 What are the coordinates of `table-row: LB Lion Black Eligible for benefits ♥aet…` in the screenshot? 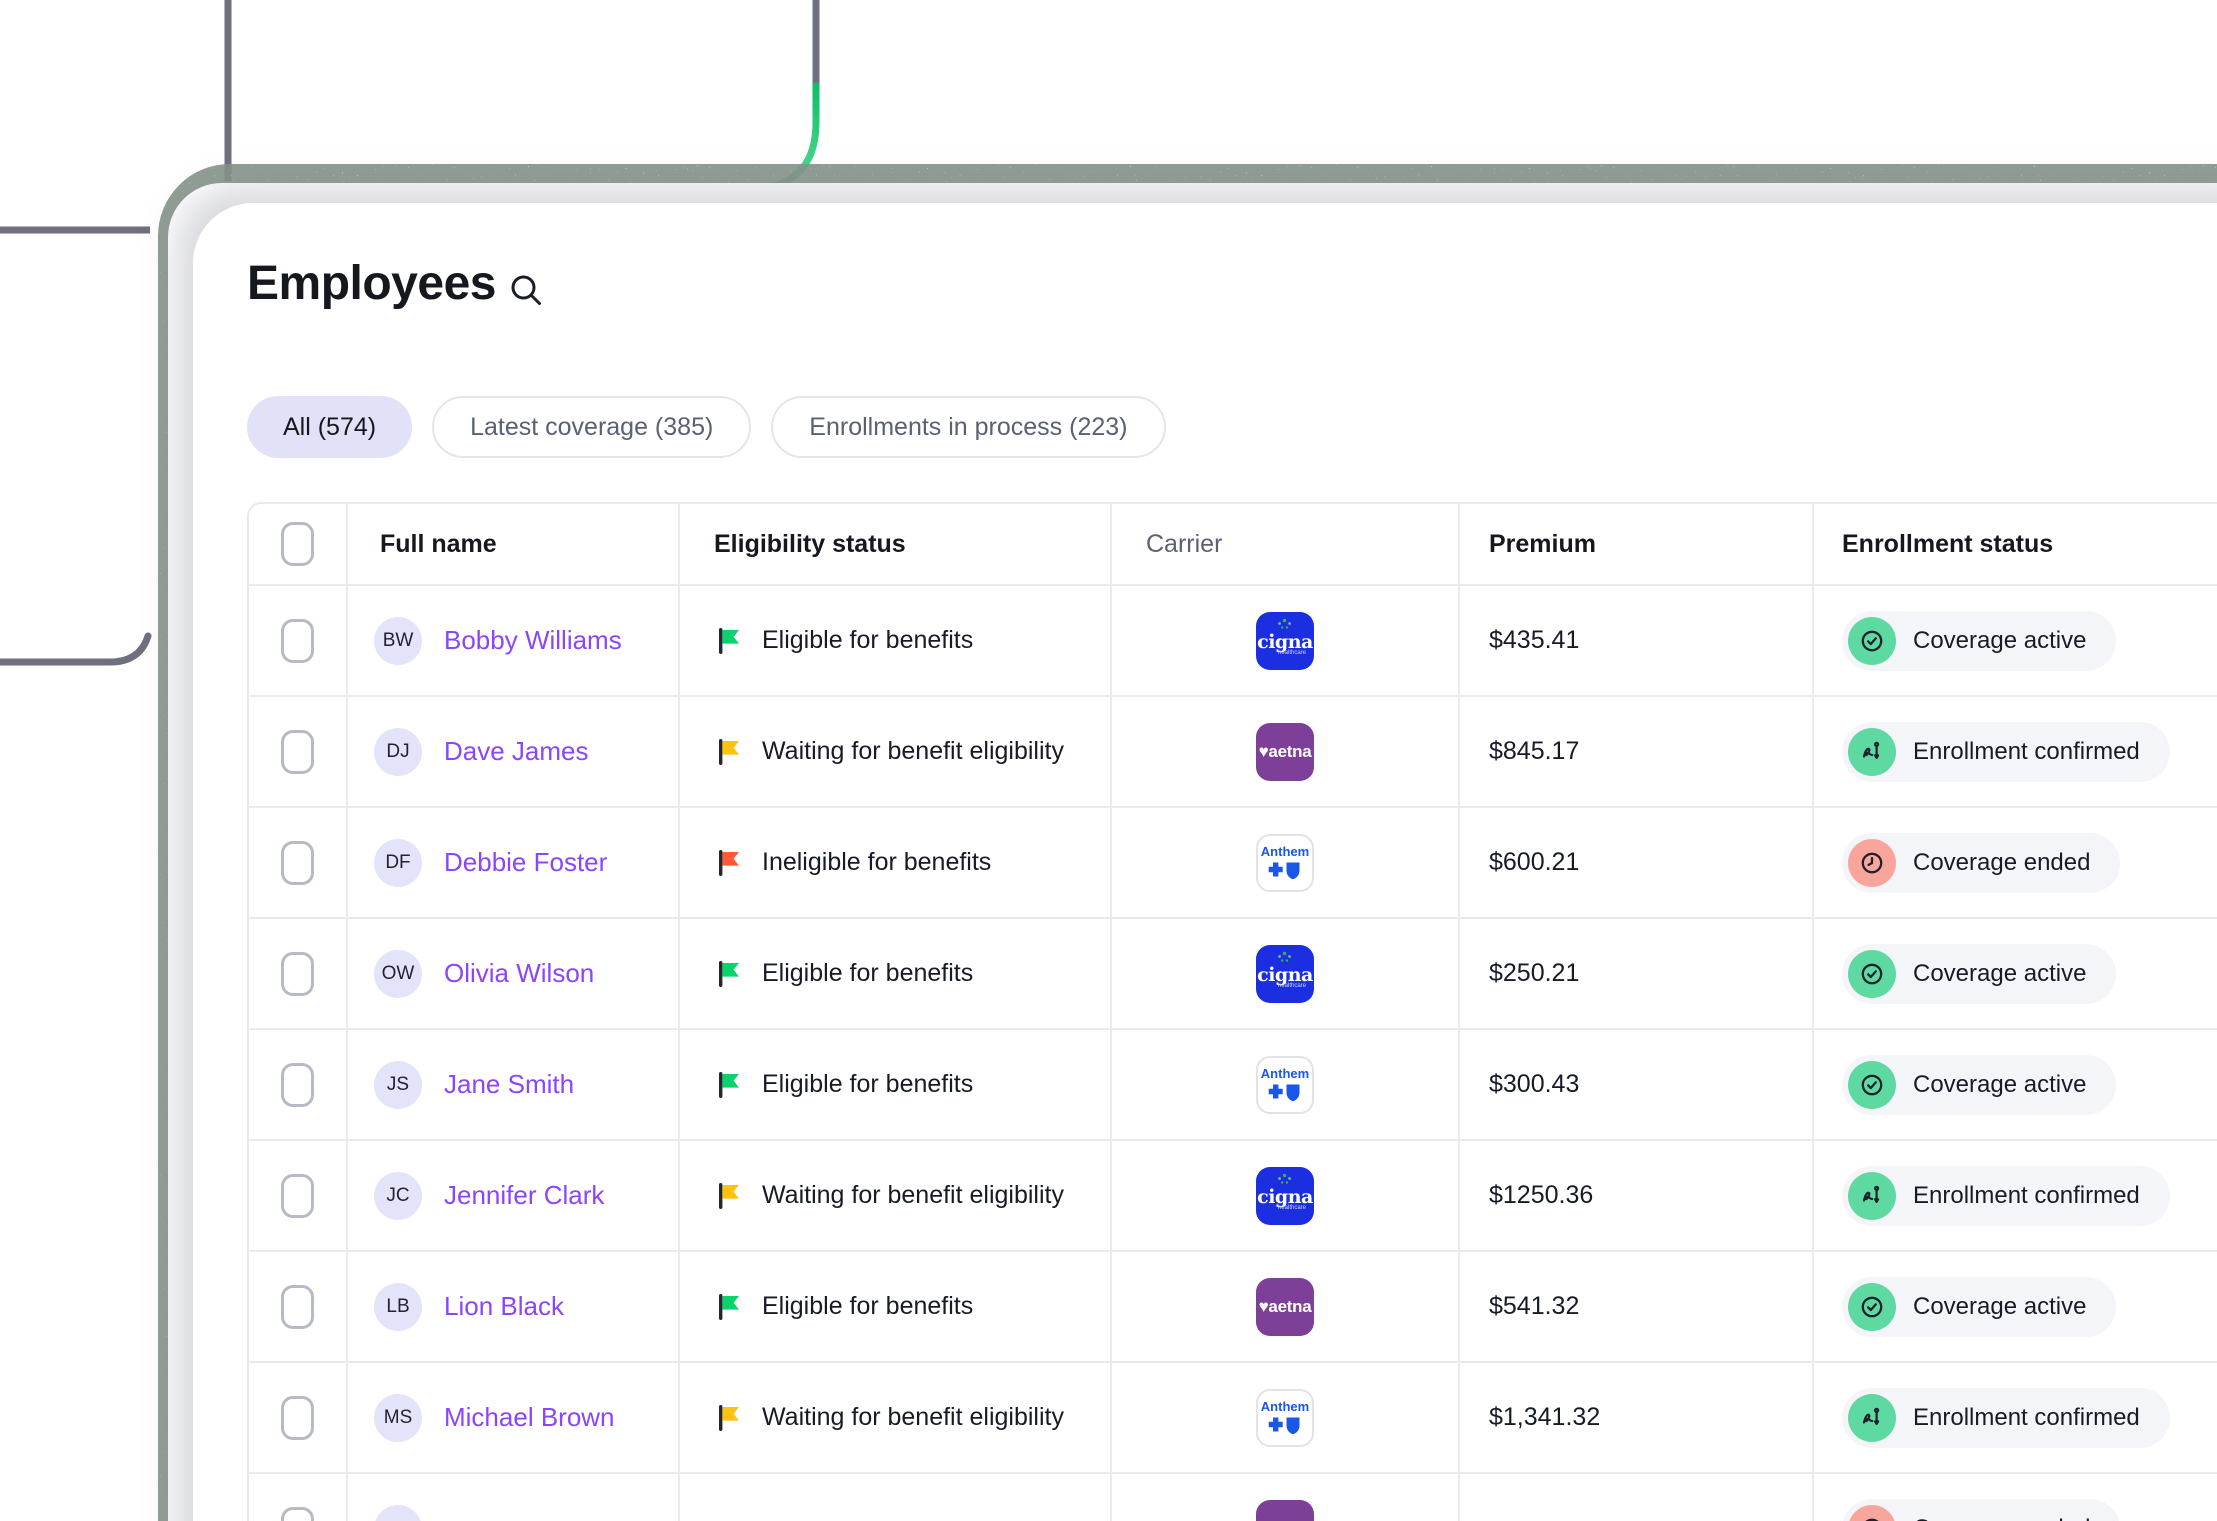 It's located at (1233, 1307).